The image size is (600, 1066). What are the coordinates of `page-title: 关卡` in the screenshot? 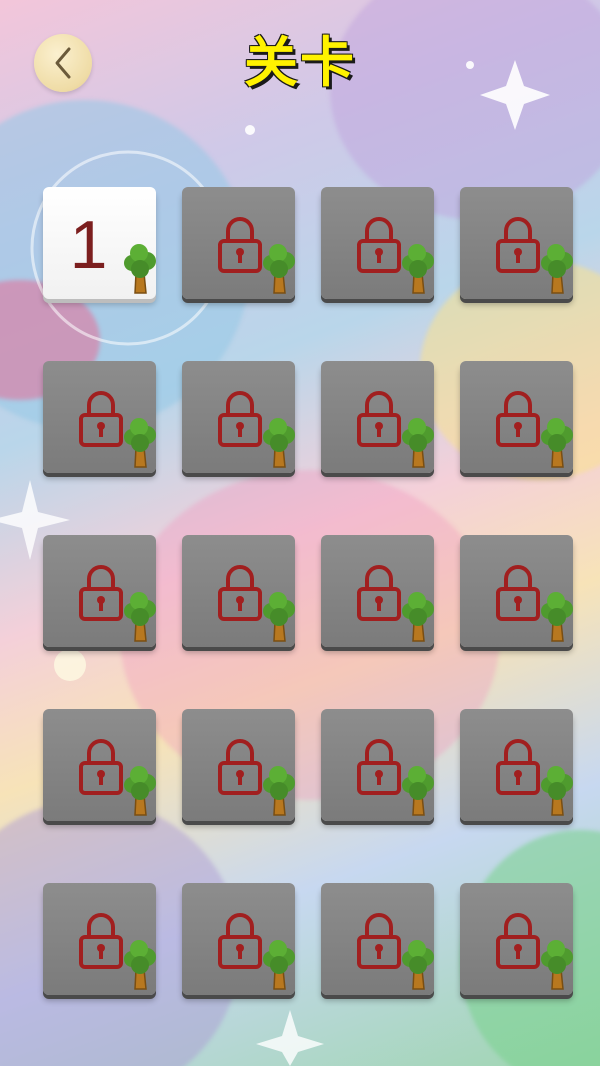 It's located at (300, 62).